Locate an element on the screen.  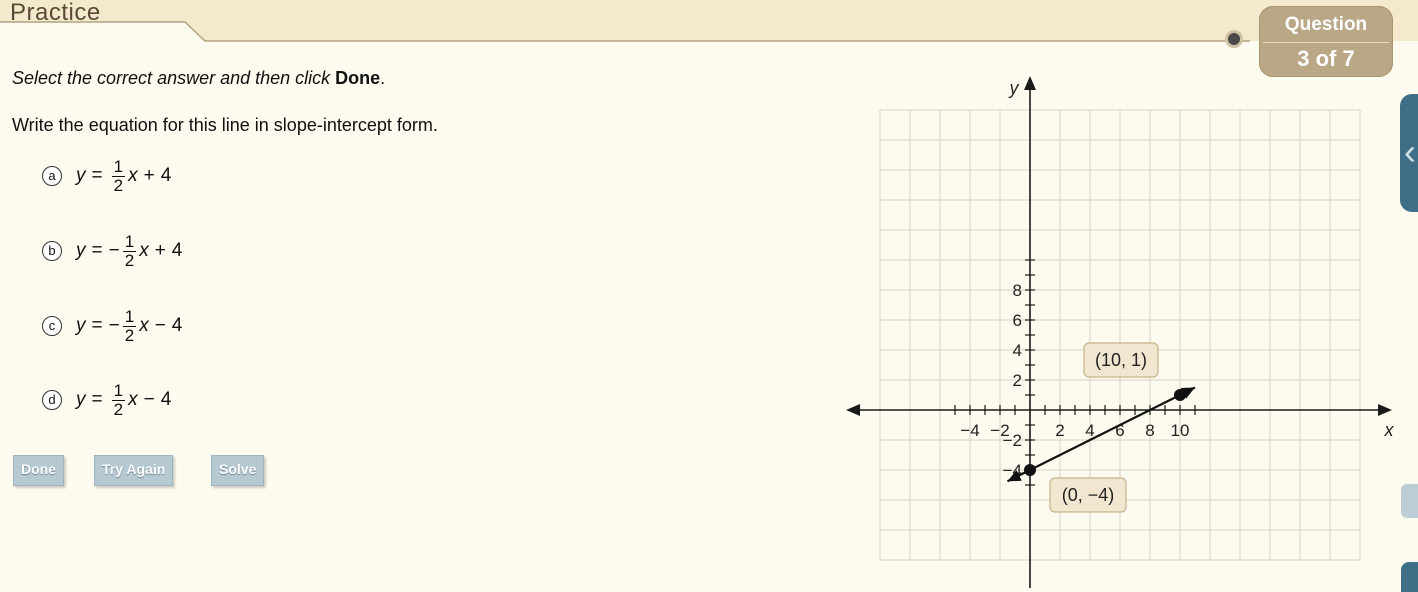
header-band is located at coordinates (709, 21).